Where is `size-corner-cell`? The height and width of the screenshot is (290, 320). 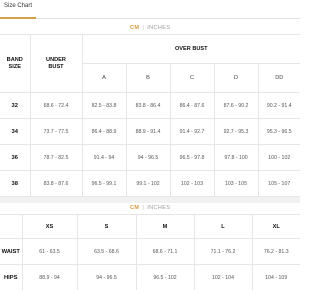
size-corner-cell is located at coordinates (11, 226).